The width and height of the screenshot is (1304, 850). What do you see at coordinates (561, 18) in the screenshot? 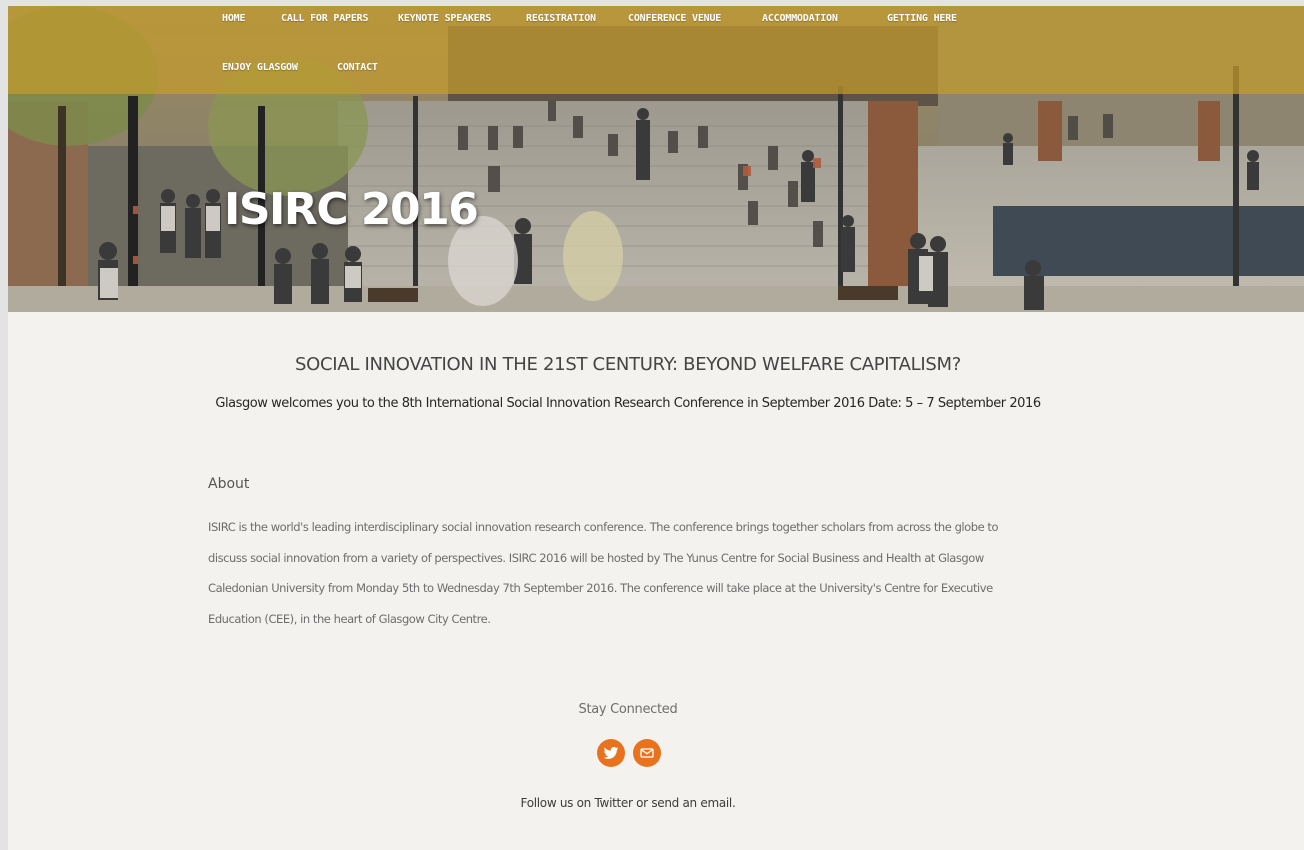
I see `nav-item-registration: REGISTRATION` at bounding box center [561, 18].